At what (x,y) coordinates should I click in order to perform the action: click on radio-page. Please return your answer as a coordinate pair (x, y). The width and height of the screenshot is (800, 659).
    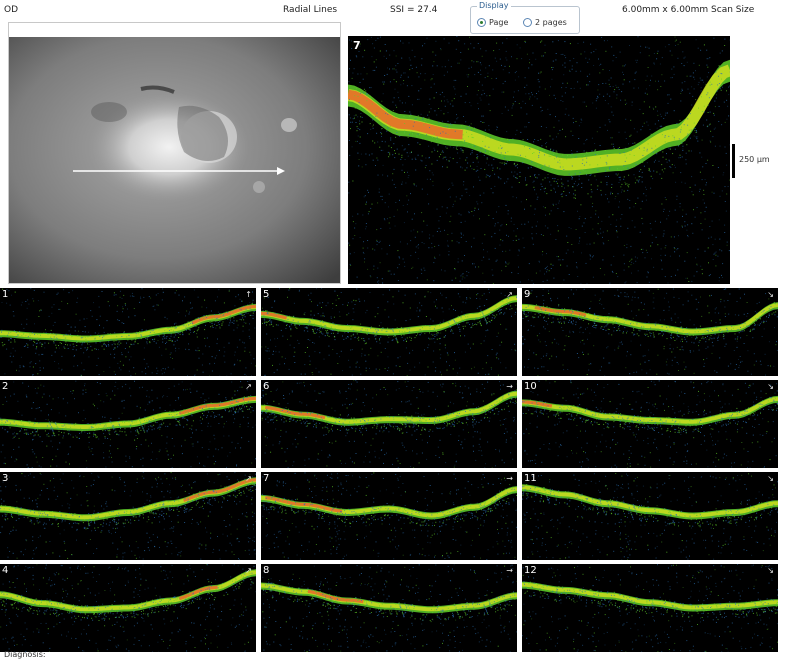
    Looking at the image, I should click on (481, 22).